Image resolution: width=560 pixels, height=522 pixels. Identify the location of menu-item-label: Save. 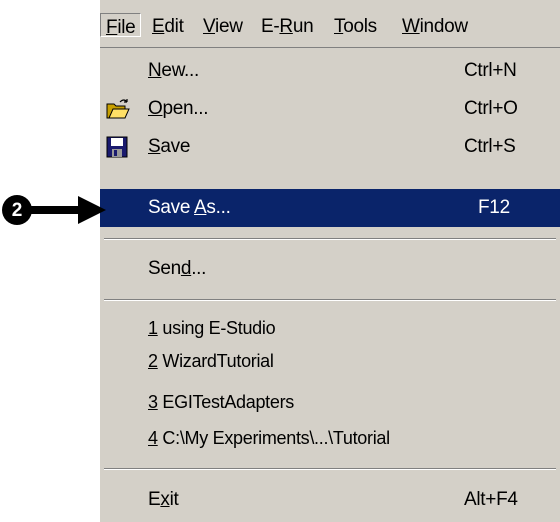
(169, 146).